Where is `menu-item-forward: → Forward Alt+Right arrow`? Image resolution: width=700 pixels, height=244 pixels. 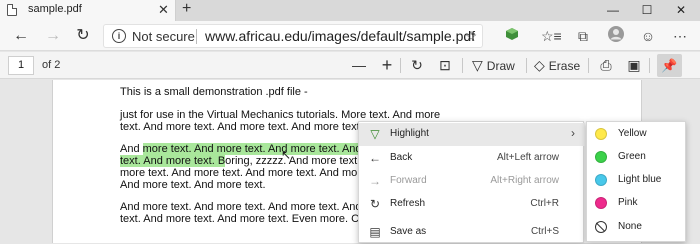
menu-item-forward: → Forward Alt+Right arrow is located at coordinates (472, 181).